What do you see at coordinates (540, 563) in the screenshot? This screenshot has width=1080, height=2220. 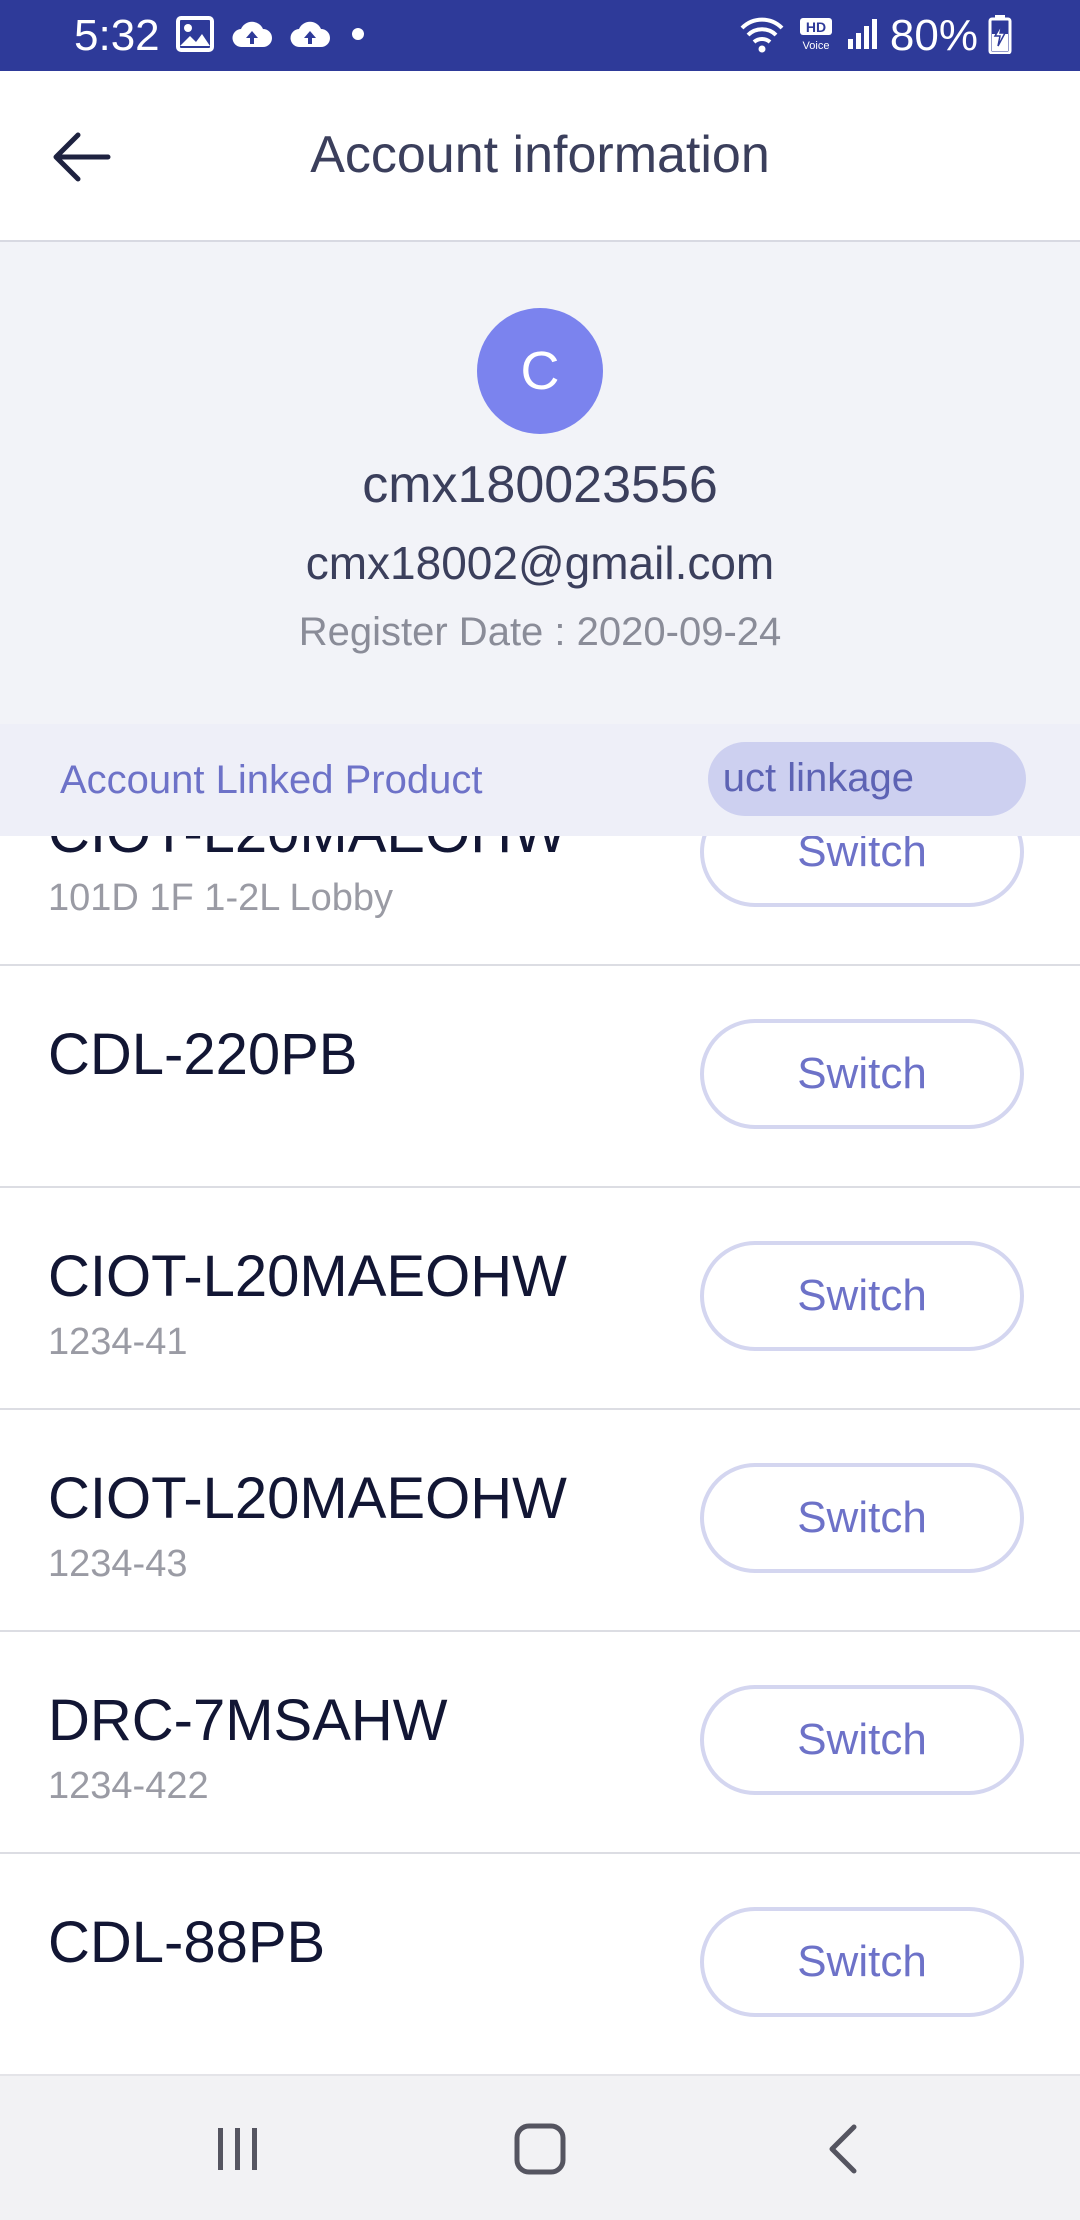 I see `email: cmx18002@gmail.com` at bounding box center [540, 563].